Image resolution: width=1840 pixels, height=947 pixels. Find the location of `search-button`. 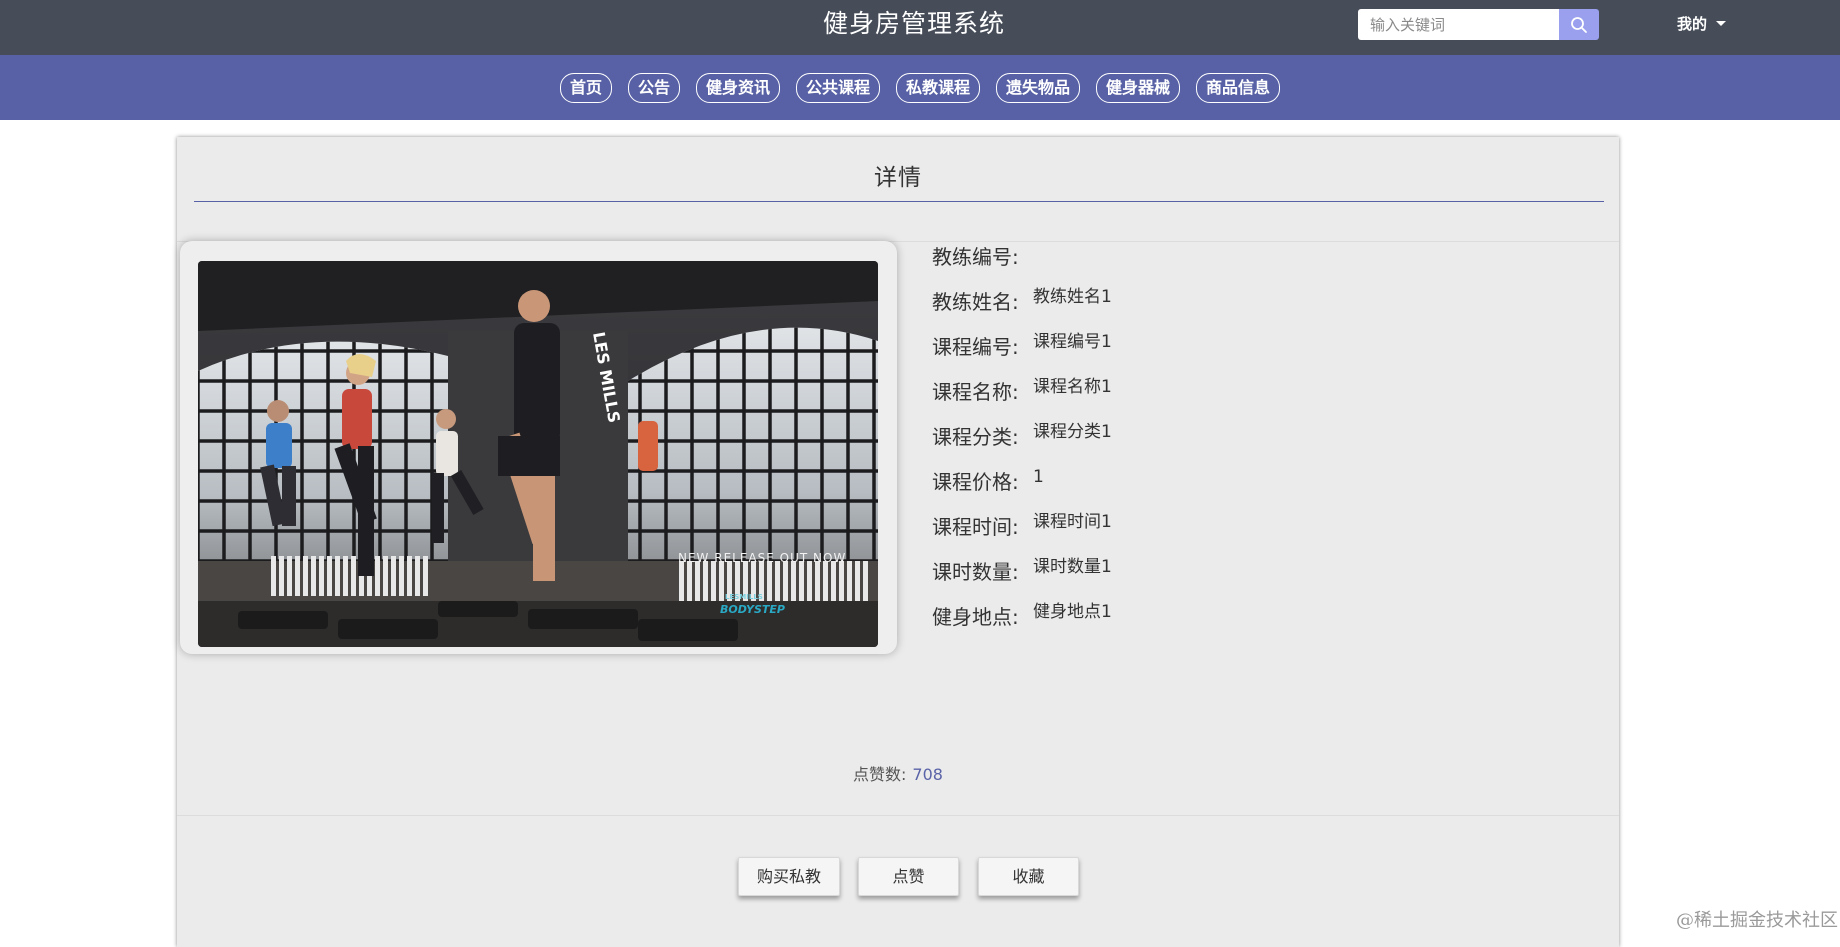

search-button is located at coordinates (1579, 24).